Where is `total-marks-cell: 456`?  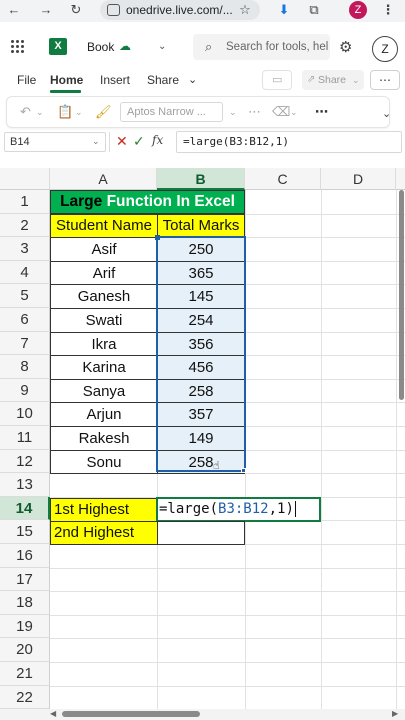 total-marks-cell: 456 is located at coordinates (201, 367).